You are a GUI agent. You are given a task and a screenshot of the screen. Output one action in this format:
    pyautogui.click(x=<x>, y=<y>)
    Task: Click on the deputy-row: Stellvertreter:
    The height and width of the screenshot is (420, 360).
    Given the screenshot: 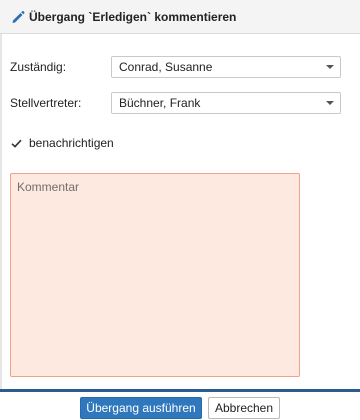 What is the action you would take?
    pyautogui.click(x=45, y=103)
    